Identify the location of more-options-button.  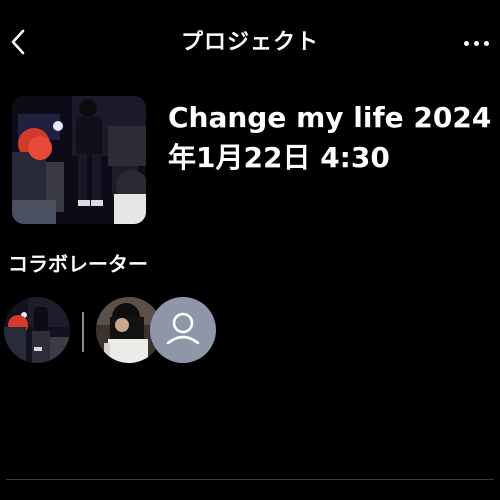
(476, 43).